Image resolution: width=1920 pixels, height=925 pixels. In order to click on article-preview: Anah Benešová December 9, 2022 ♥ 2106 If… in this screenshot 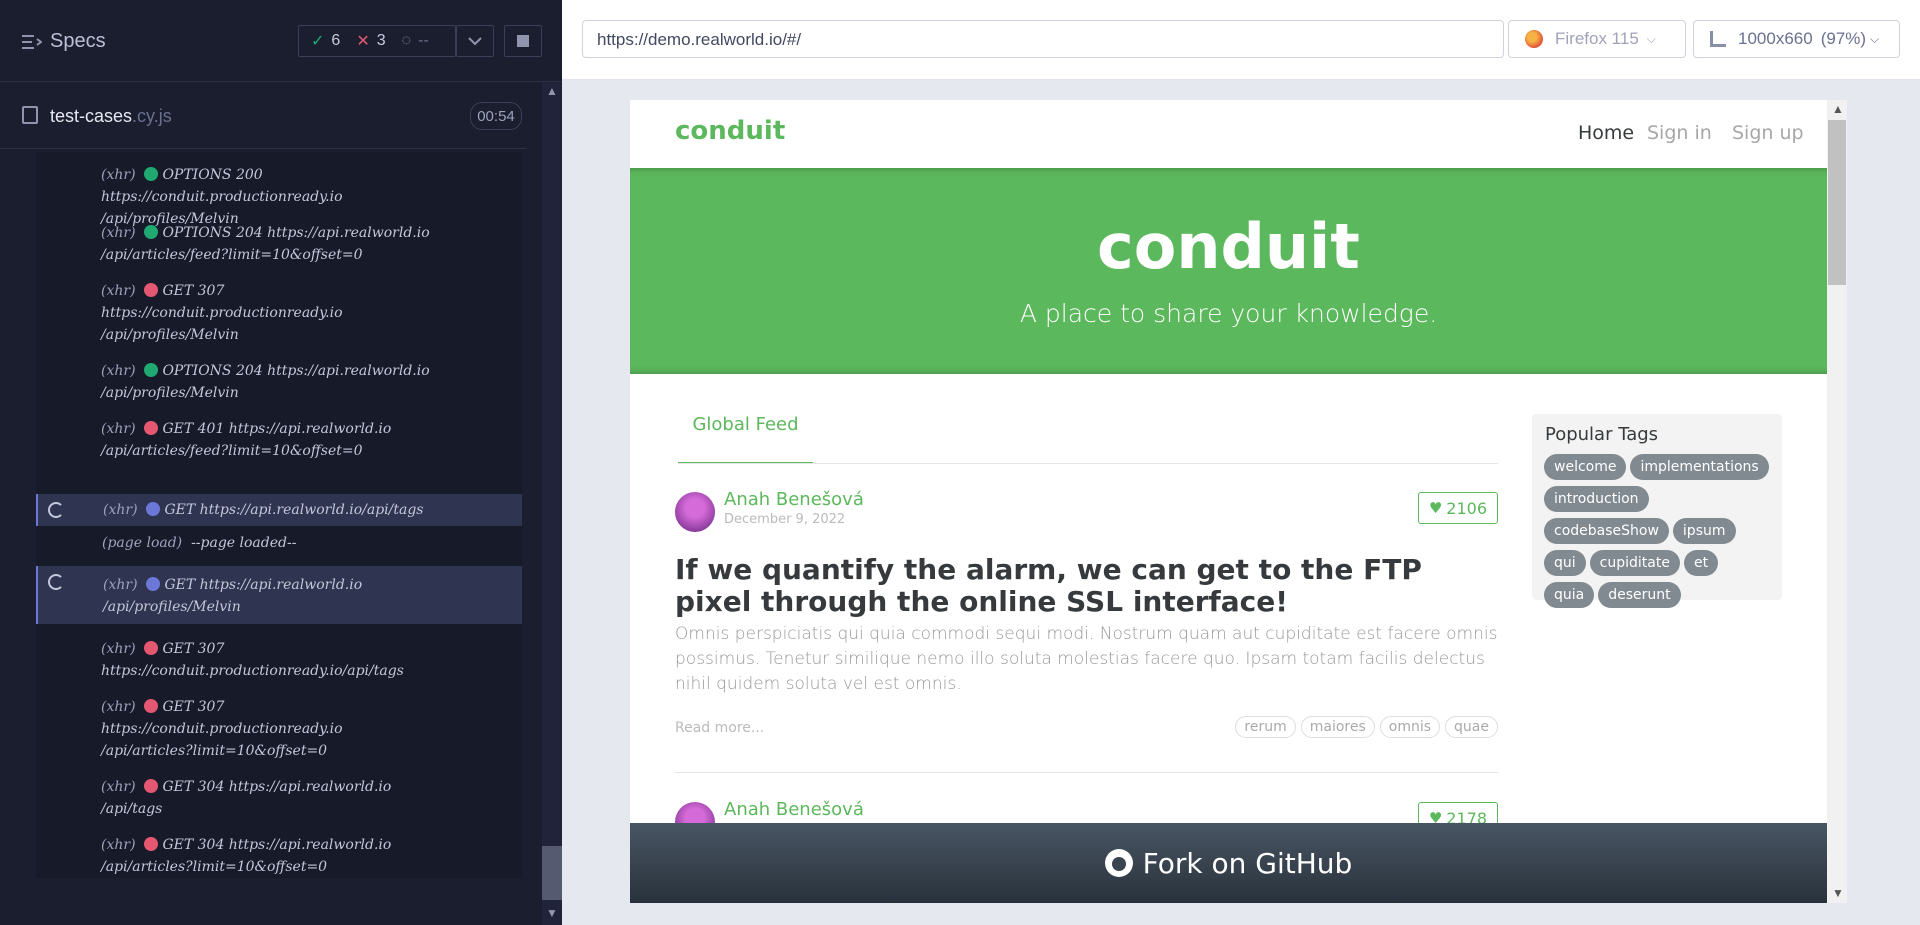, I will do `click(1086, 630)`.